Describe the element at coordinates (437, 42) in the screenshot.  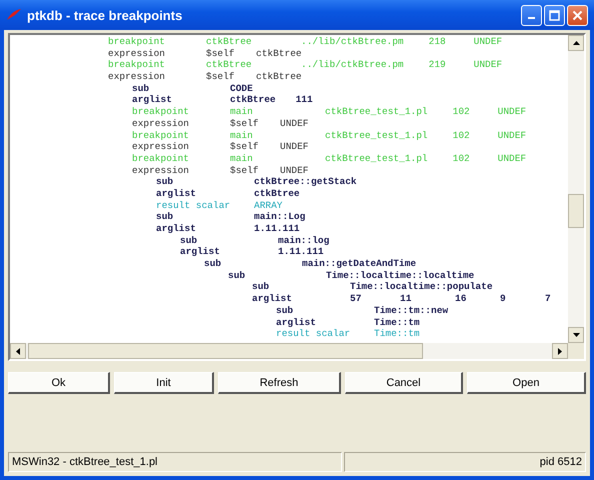
I see `trace-text: 218` at that location.